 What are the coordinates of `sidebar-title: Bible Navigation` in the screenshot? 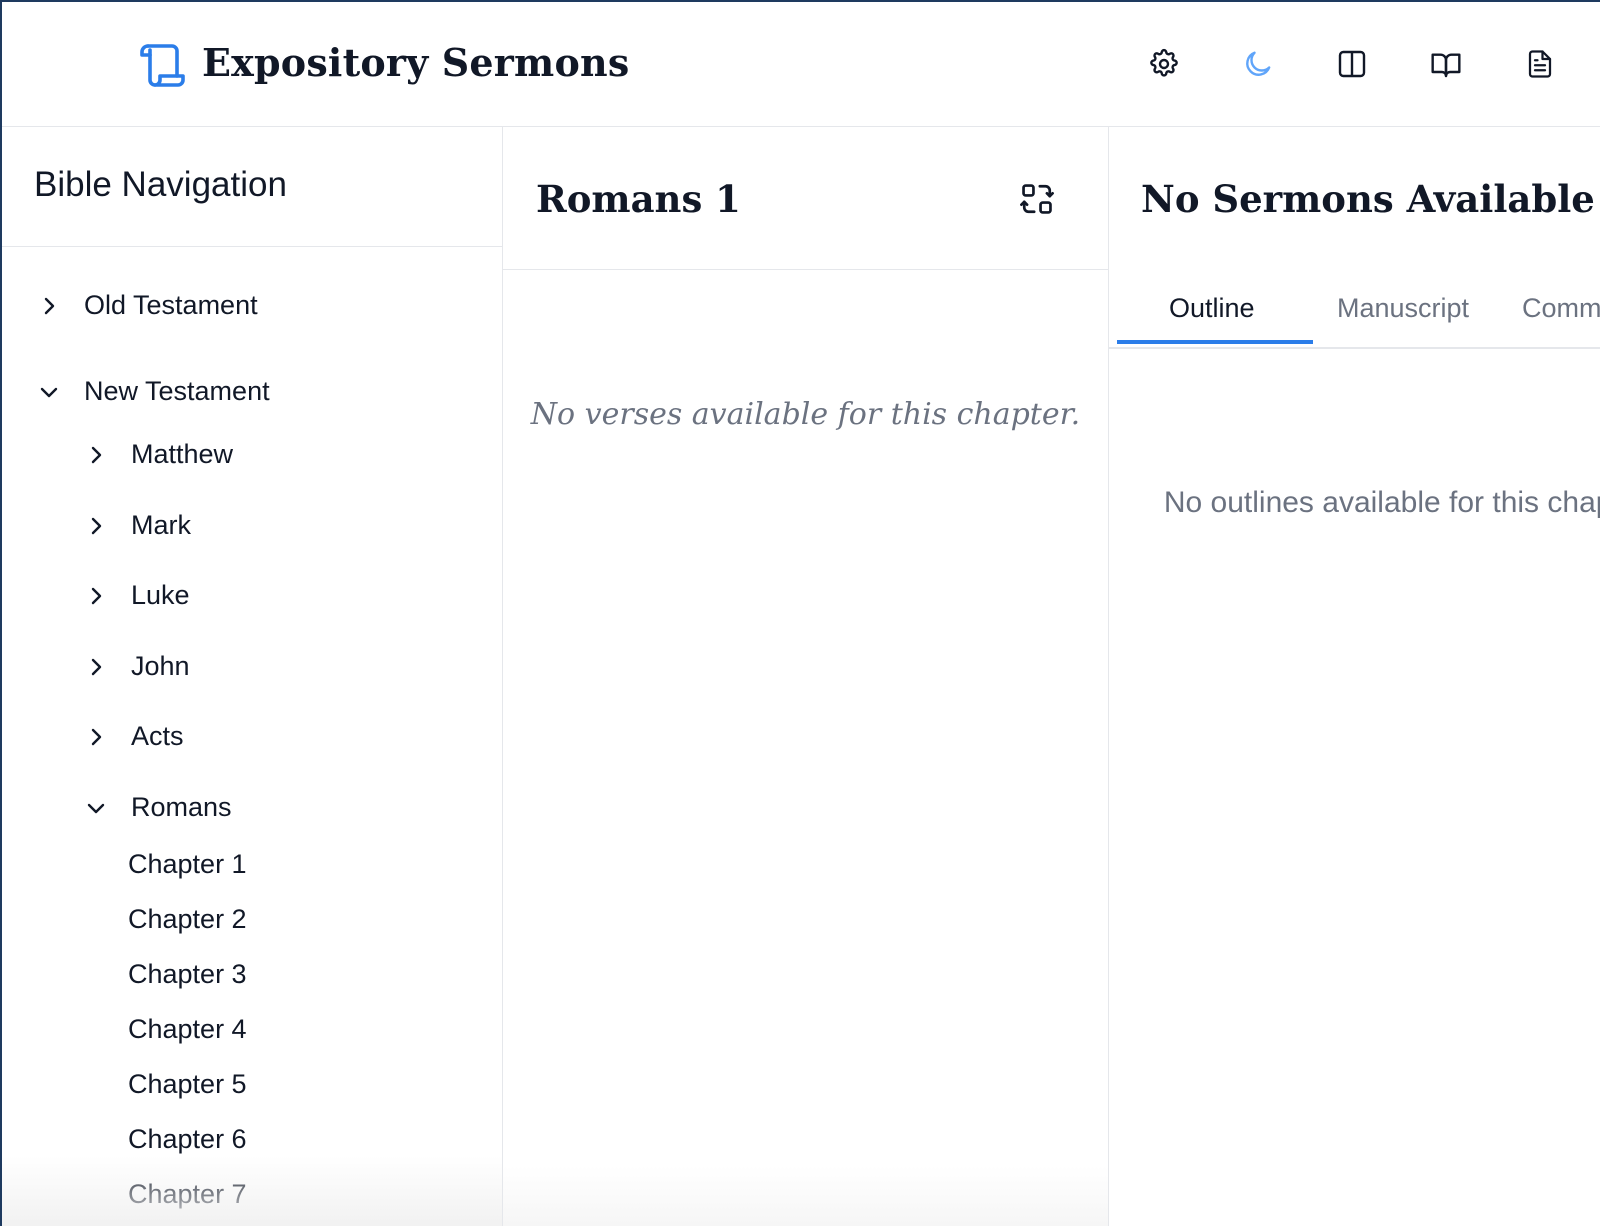 It's located at (160, 184).